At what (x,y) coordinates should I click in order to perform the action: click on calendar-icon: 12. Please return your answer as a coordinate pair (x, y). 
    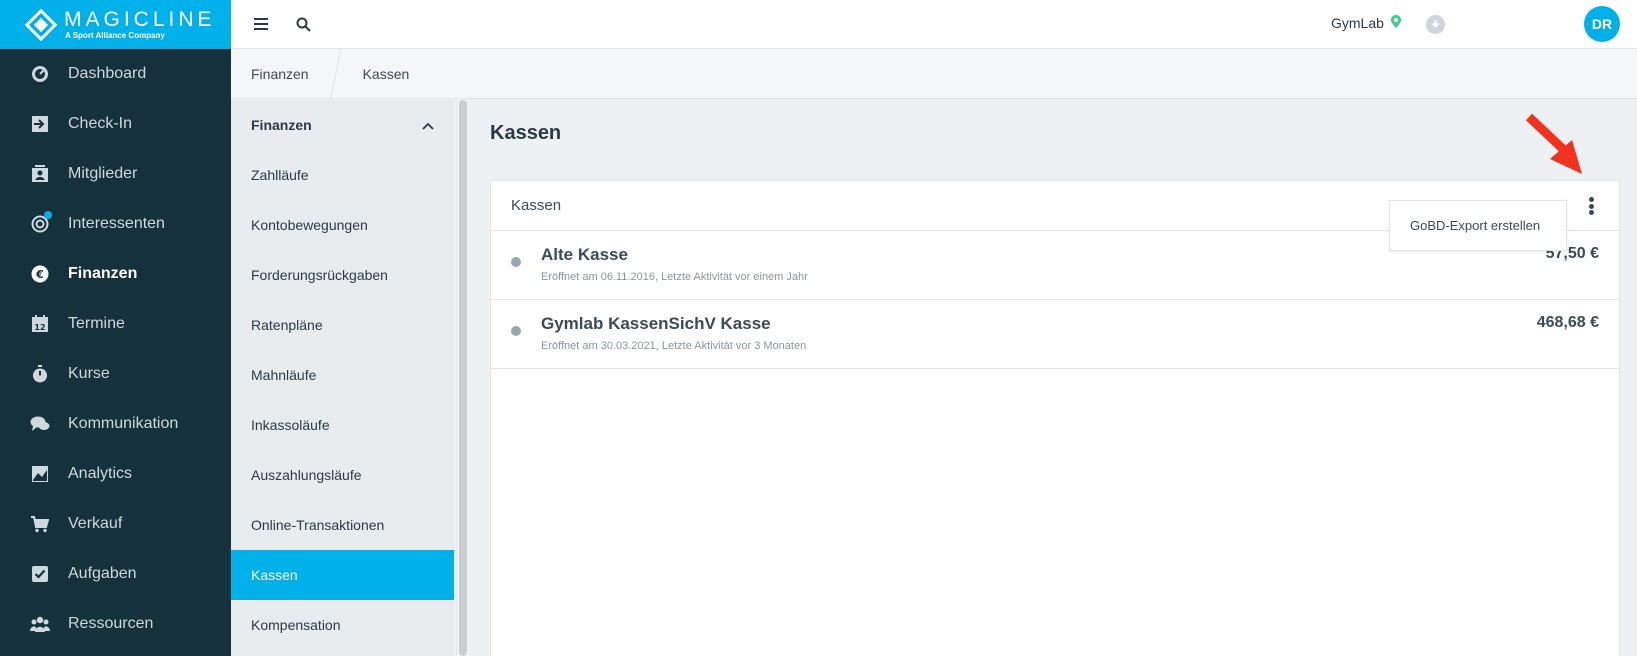
    Looking at the image, I should click on (40, 324).